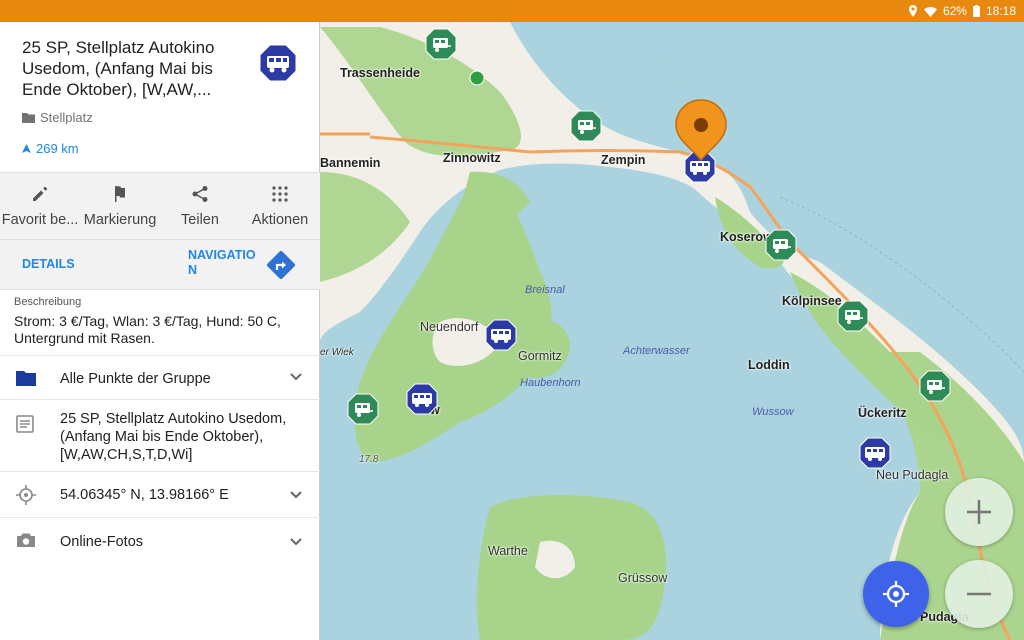 This screenshot has width=1024, height=640. Describe the element at coordinates (160, 541) in the screenshot. I see `online-photos-row: Online-Fotos` at that location.